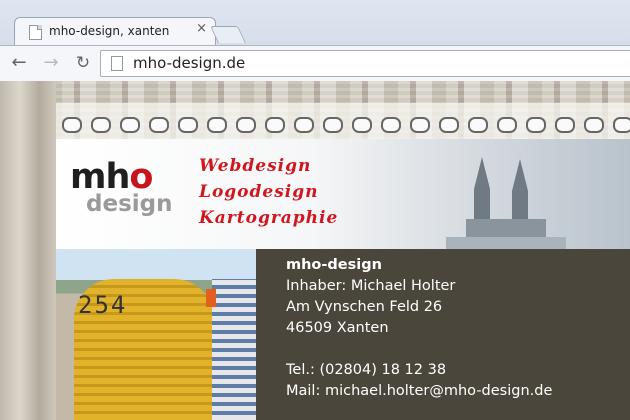 The height and width of the screenshot is (420, 630). I want to click on tab-active: mho-design, xanten ×, so click(115, 31).